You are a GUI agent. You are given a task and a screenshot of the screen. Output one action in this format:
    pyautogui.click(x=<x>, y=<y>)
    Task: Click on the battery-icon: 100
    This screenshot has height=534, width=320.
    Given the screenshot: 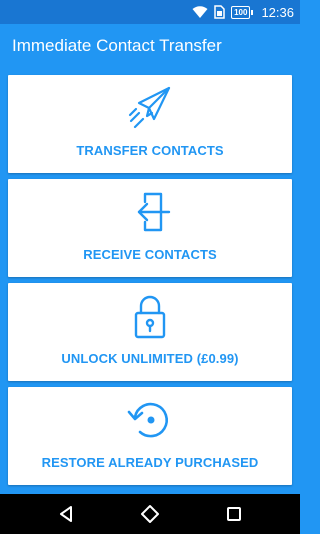 What is the action you would take?
    pyautogui.click(x=242, y=12)
    